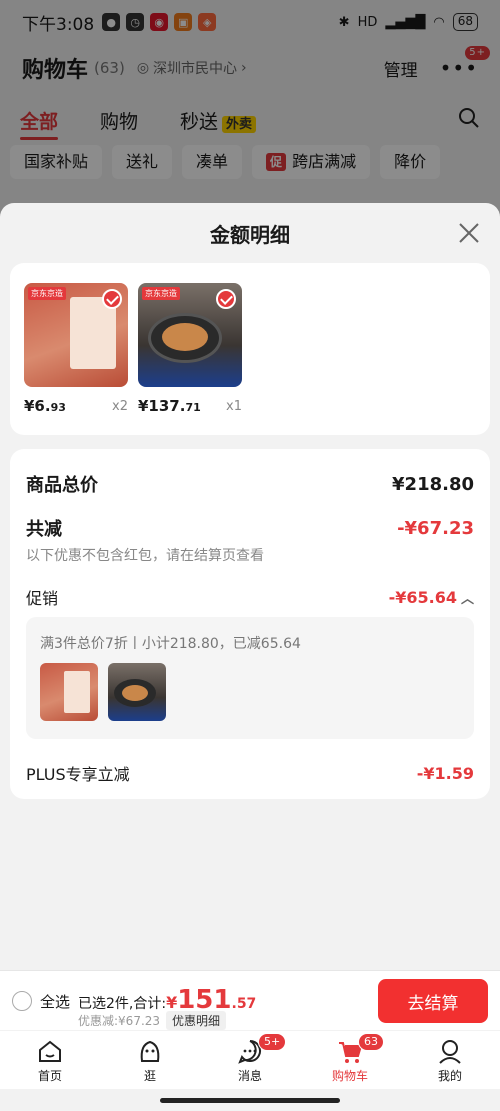 This screenshot has height=1111, width=500. Describe the element at coordinates (250, 528) in the screenshot. I see `reduce-row: 共减 -¥67.23` at that location.